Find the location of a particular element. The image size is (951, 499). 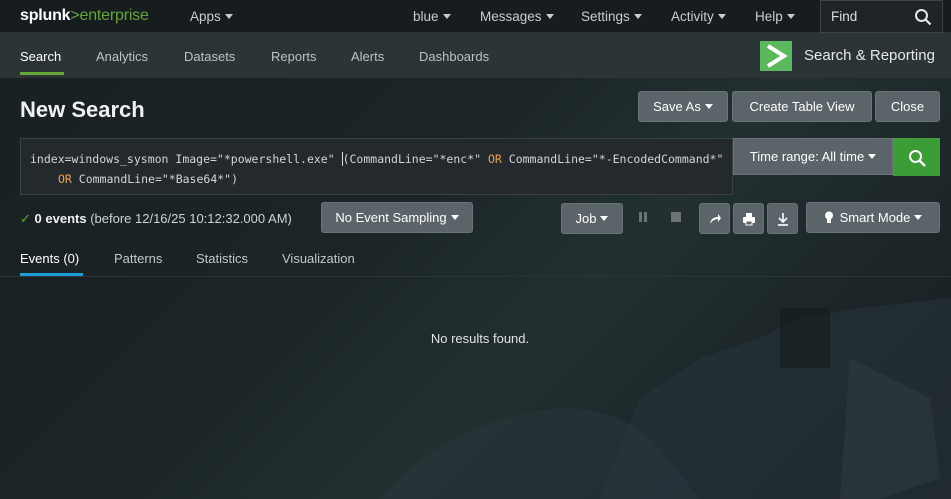

find-input is located at coordinates (871, 16).